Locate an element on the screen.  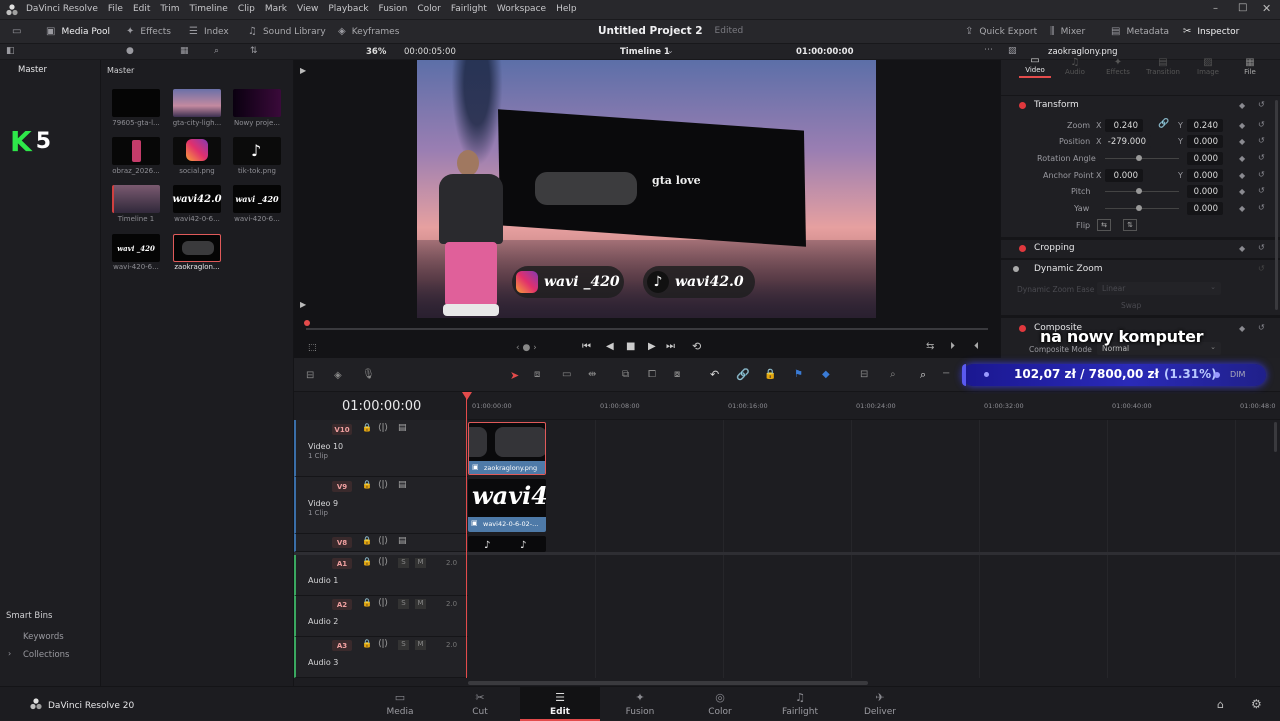
position-y-field: 0.000 is located at coordinates (1205, 141).